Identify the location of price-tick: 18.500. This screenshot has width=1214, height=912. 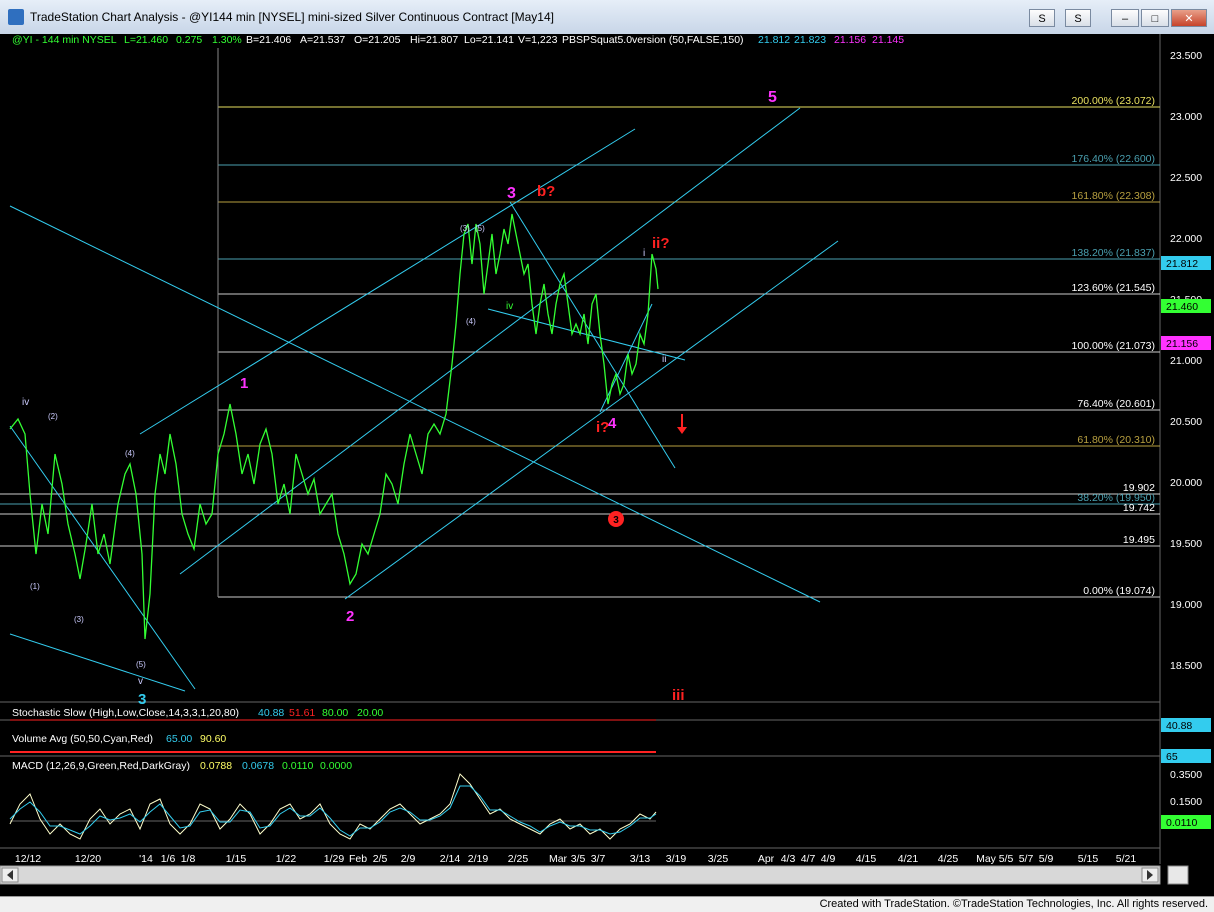
(1186, 666).